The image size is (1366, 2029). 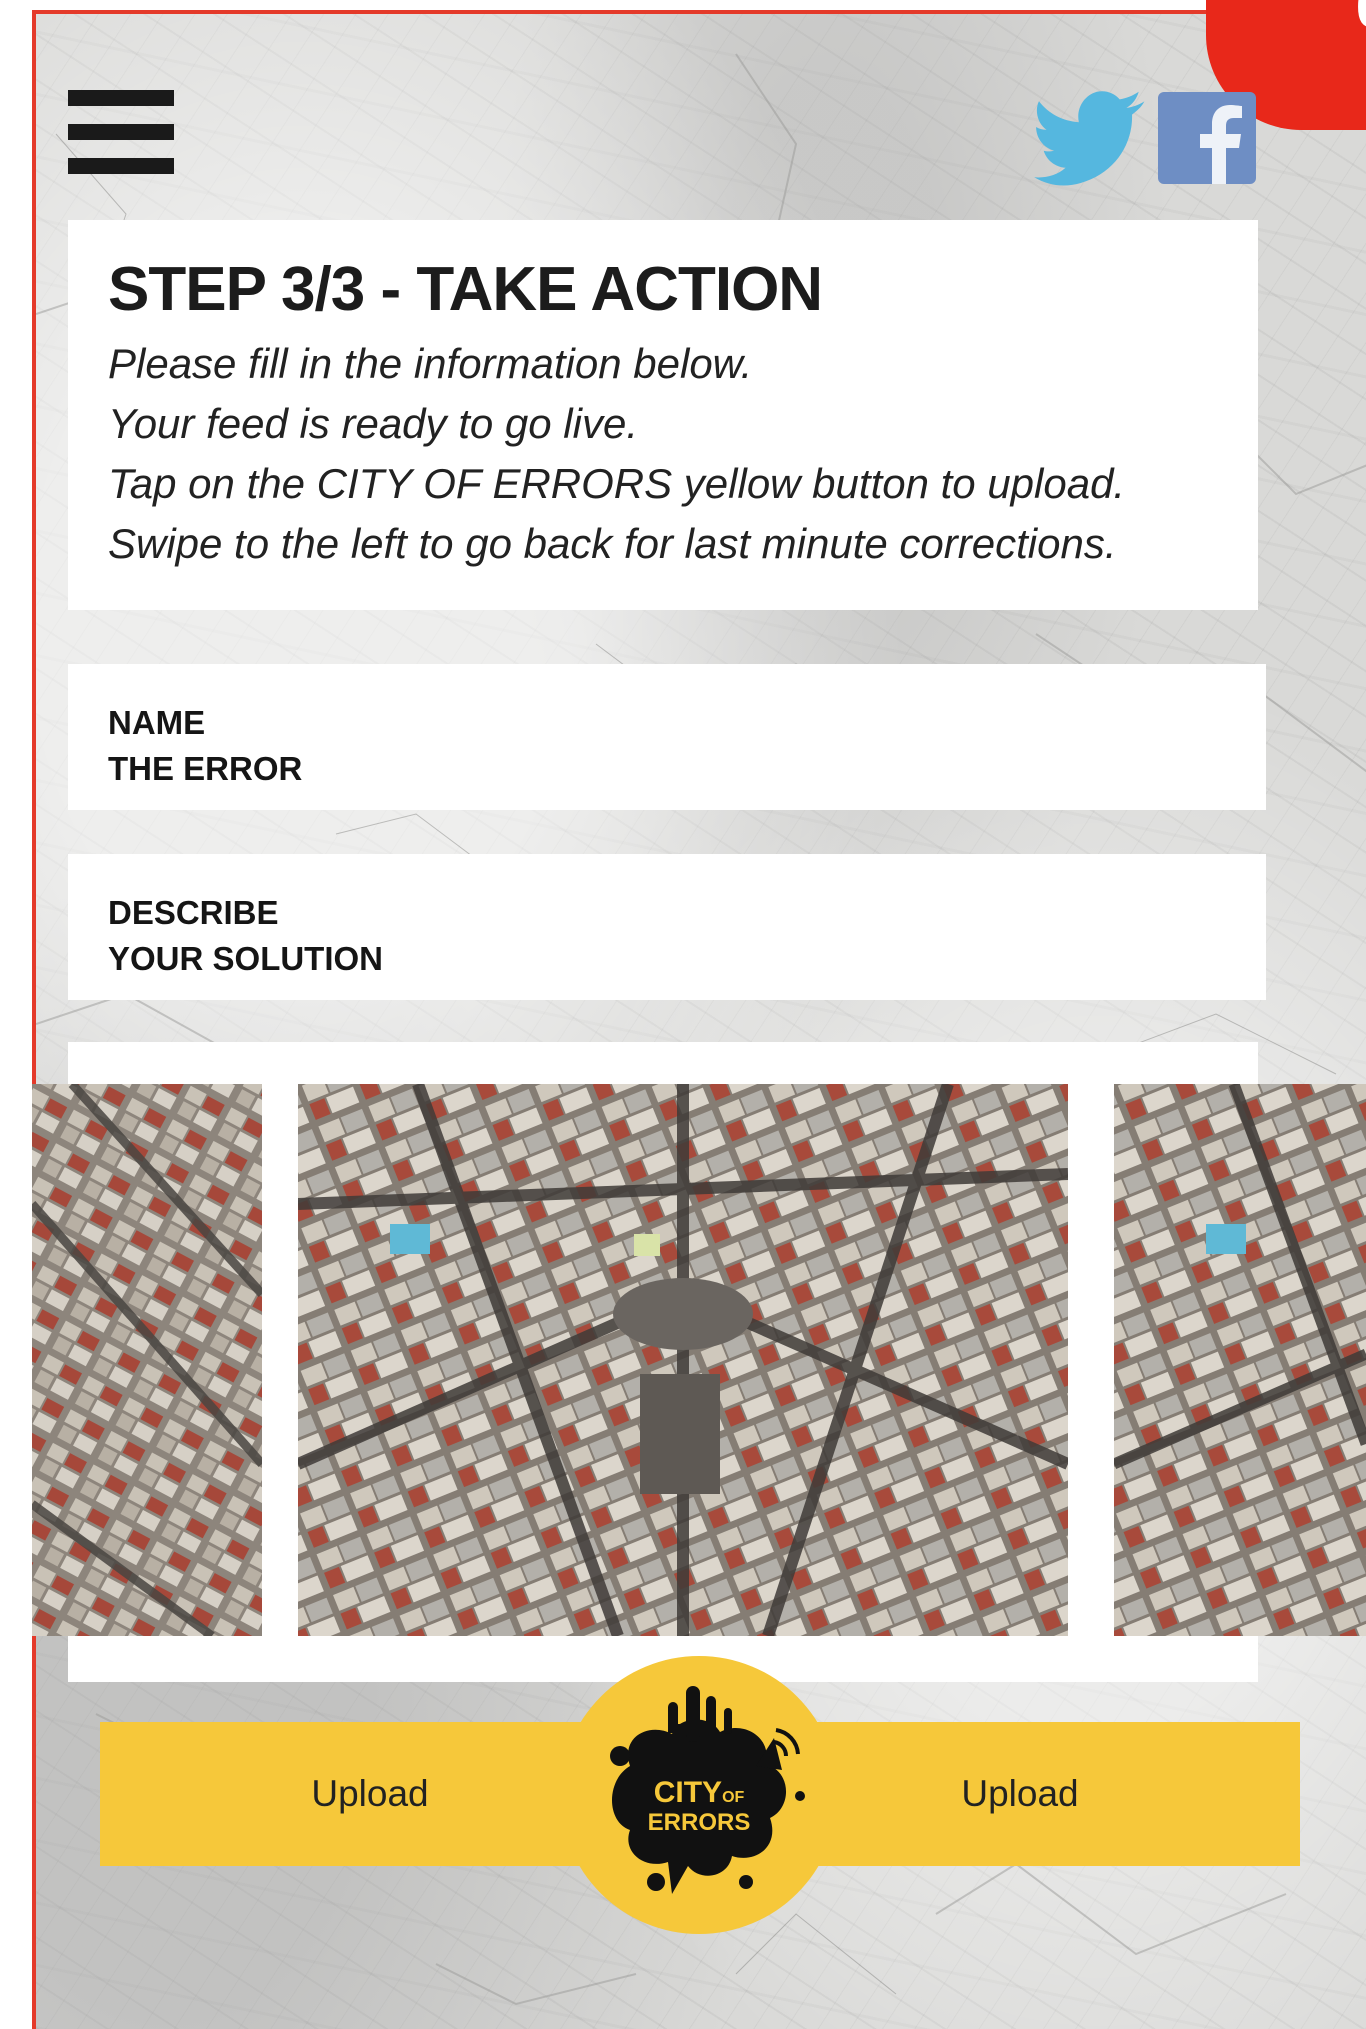 I want to click on menu-button, so click(x=121, y=130).